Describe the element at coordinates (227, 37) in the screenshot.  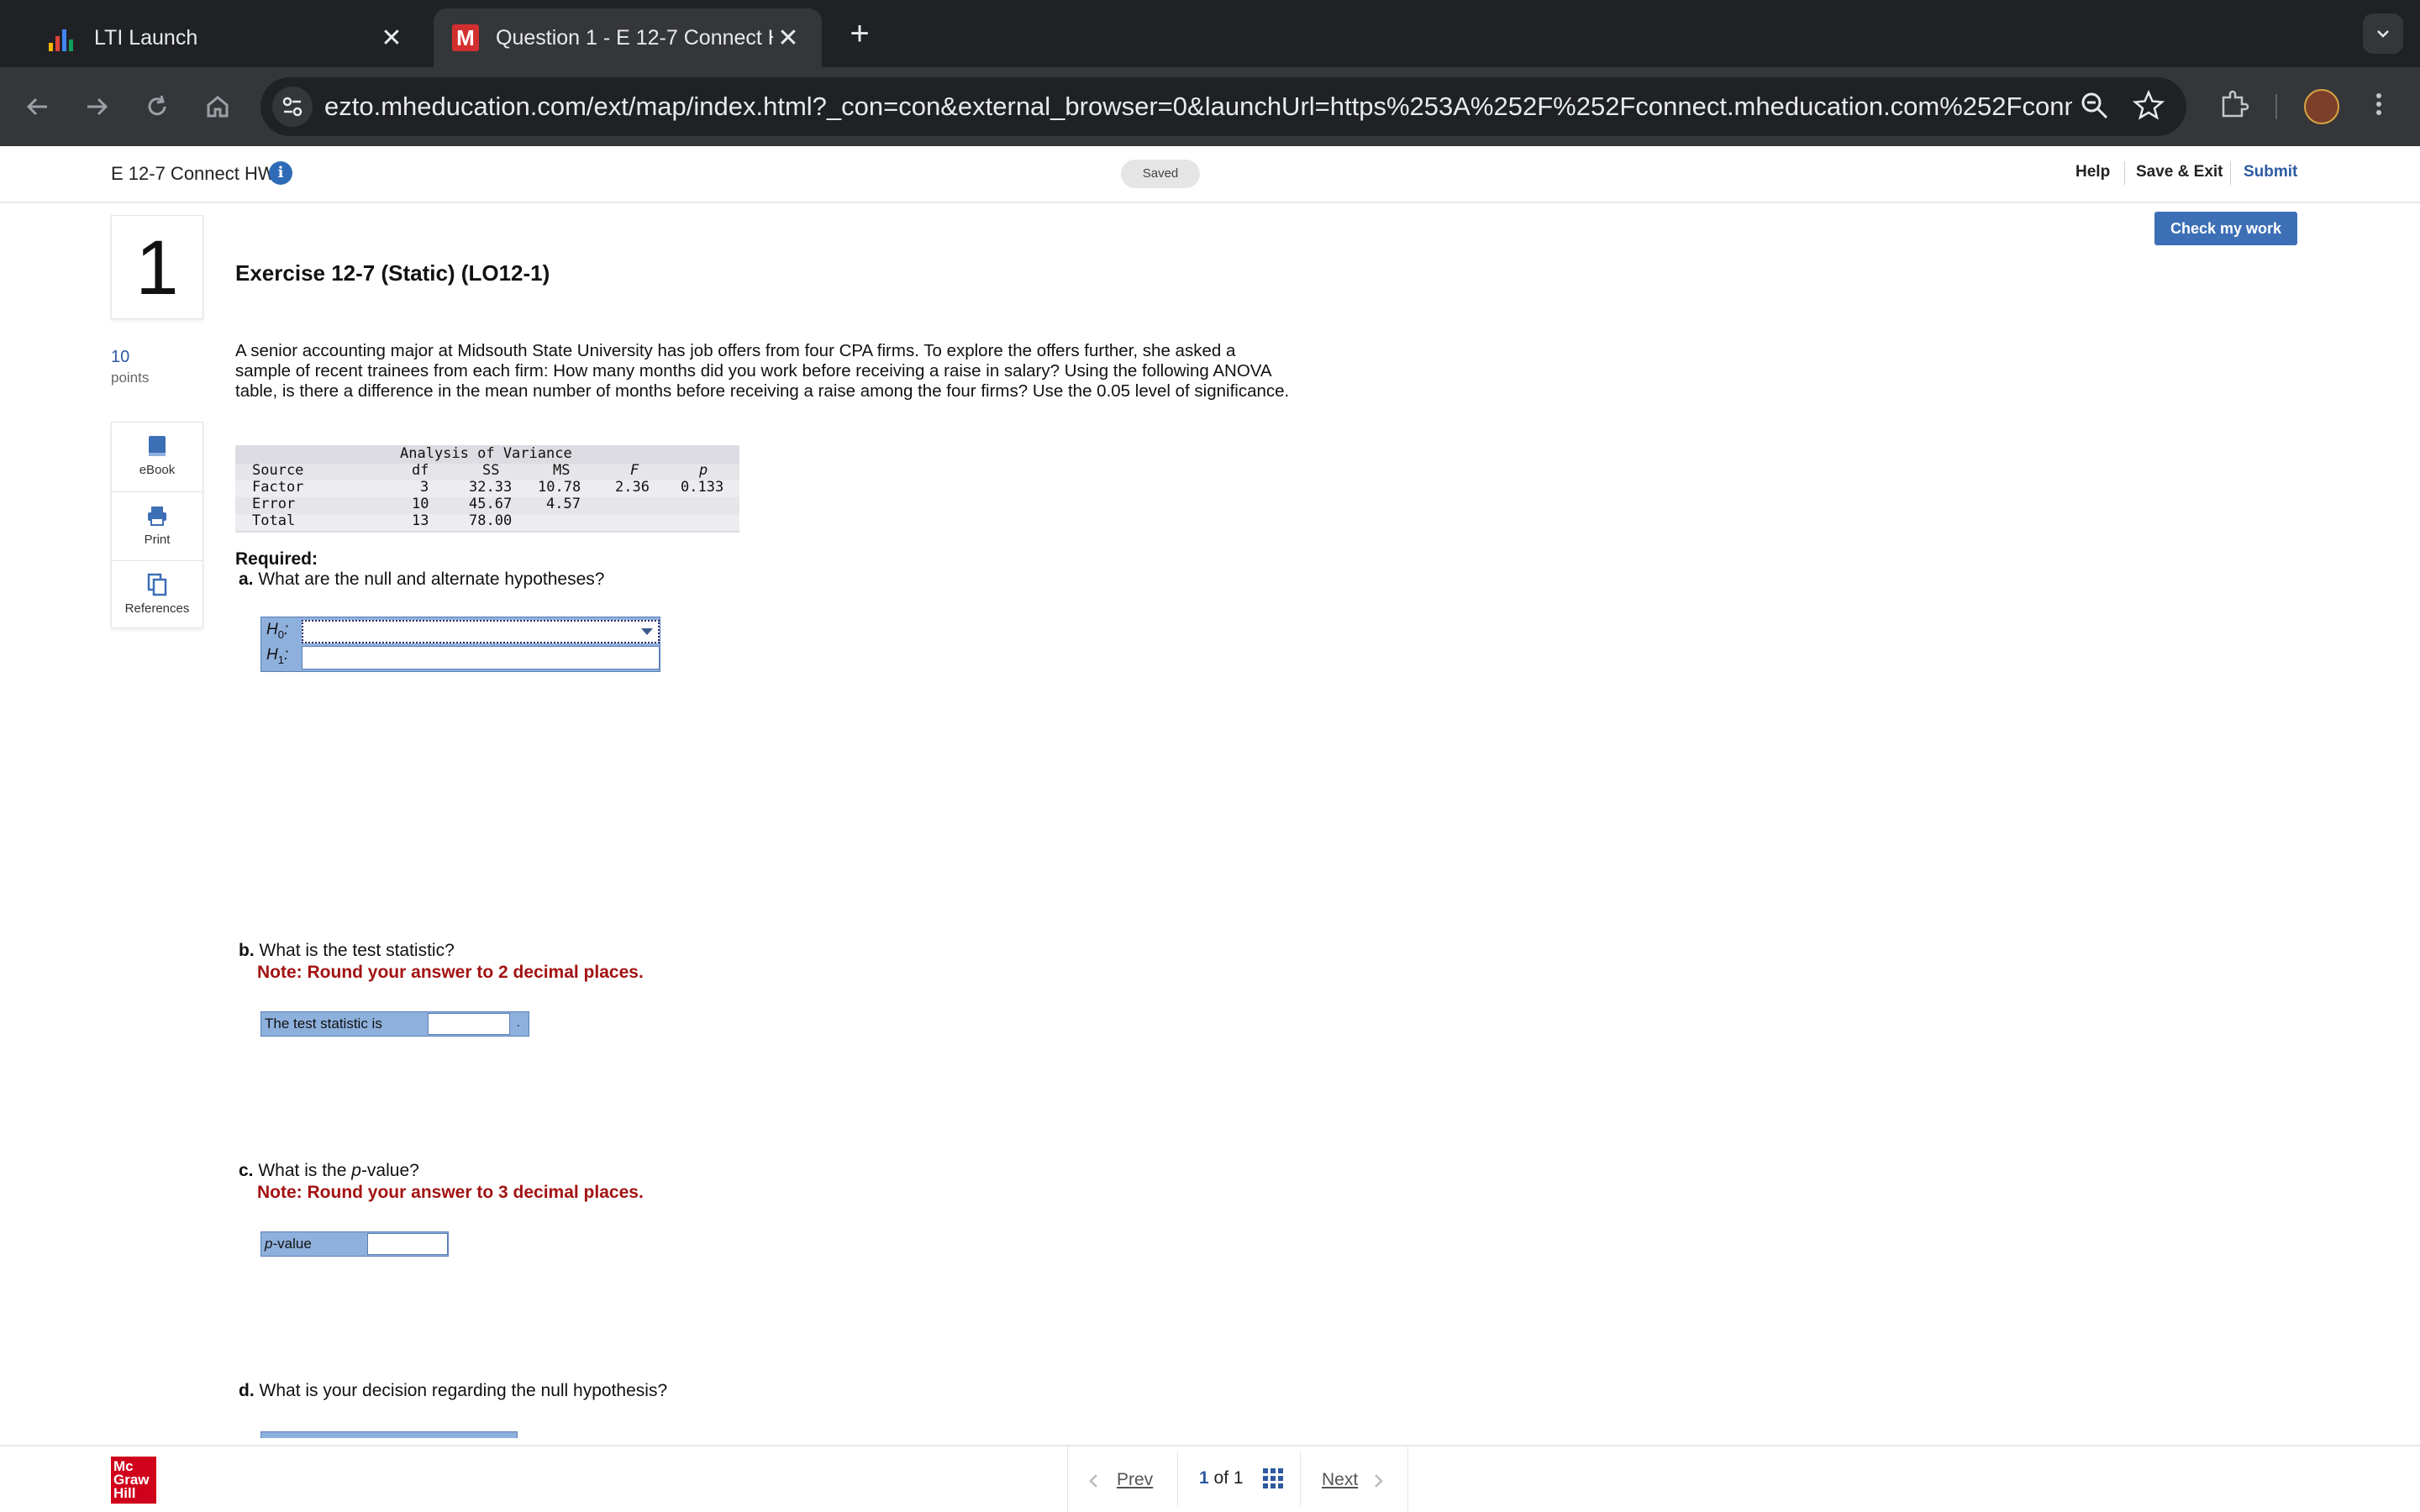
I see `tab-lti-launch: LTI Launch ✕` at that location.